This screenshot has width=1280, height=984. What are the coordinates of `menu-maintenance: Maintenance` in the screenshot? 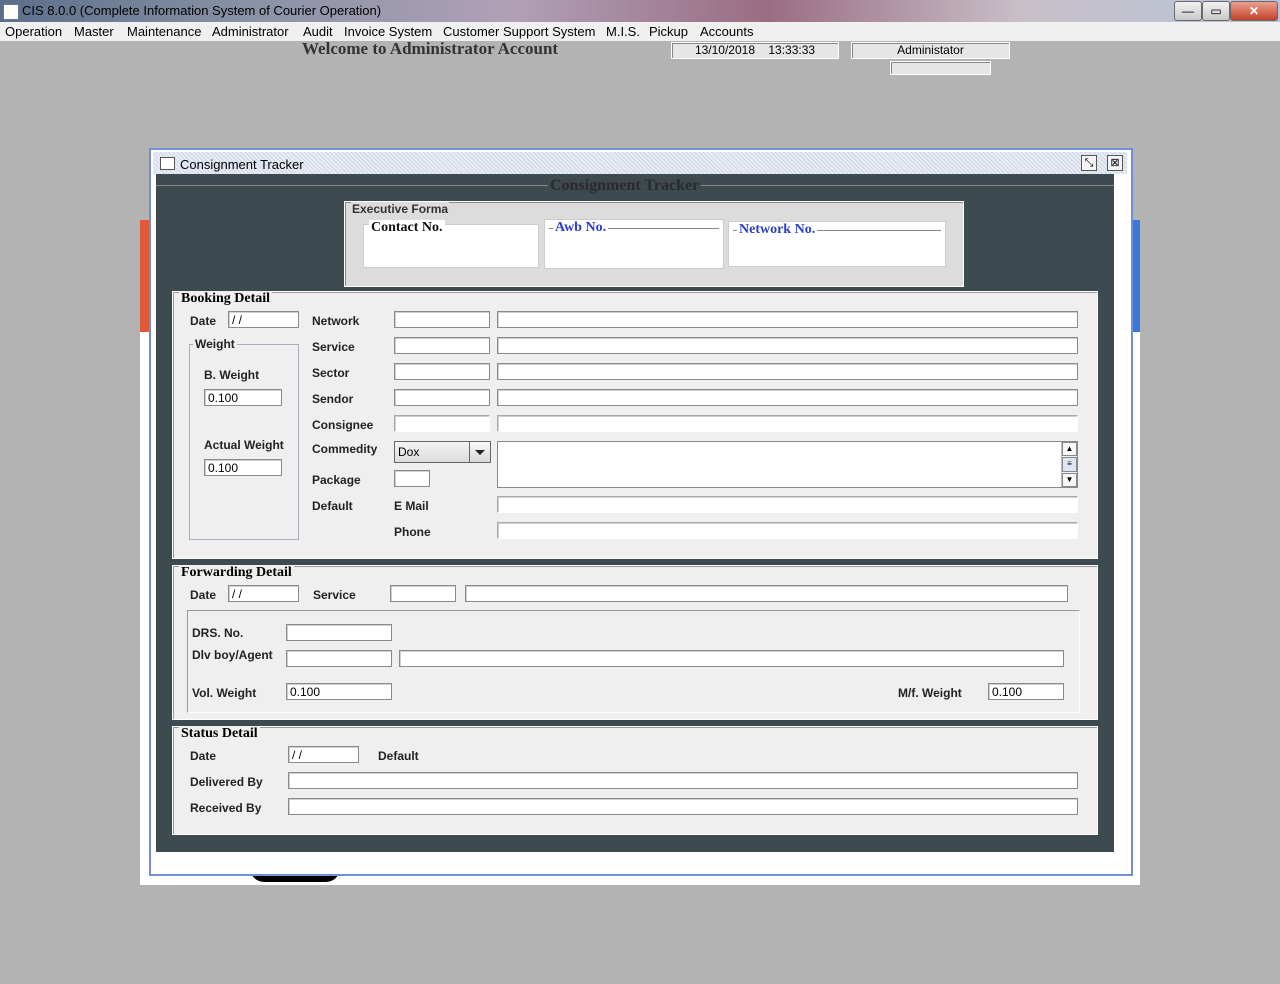 It's located at (164, 31).